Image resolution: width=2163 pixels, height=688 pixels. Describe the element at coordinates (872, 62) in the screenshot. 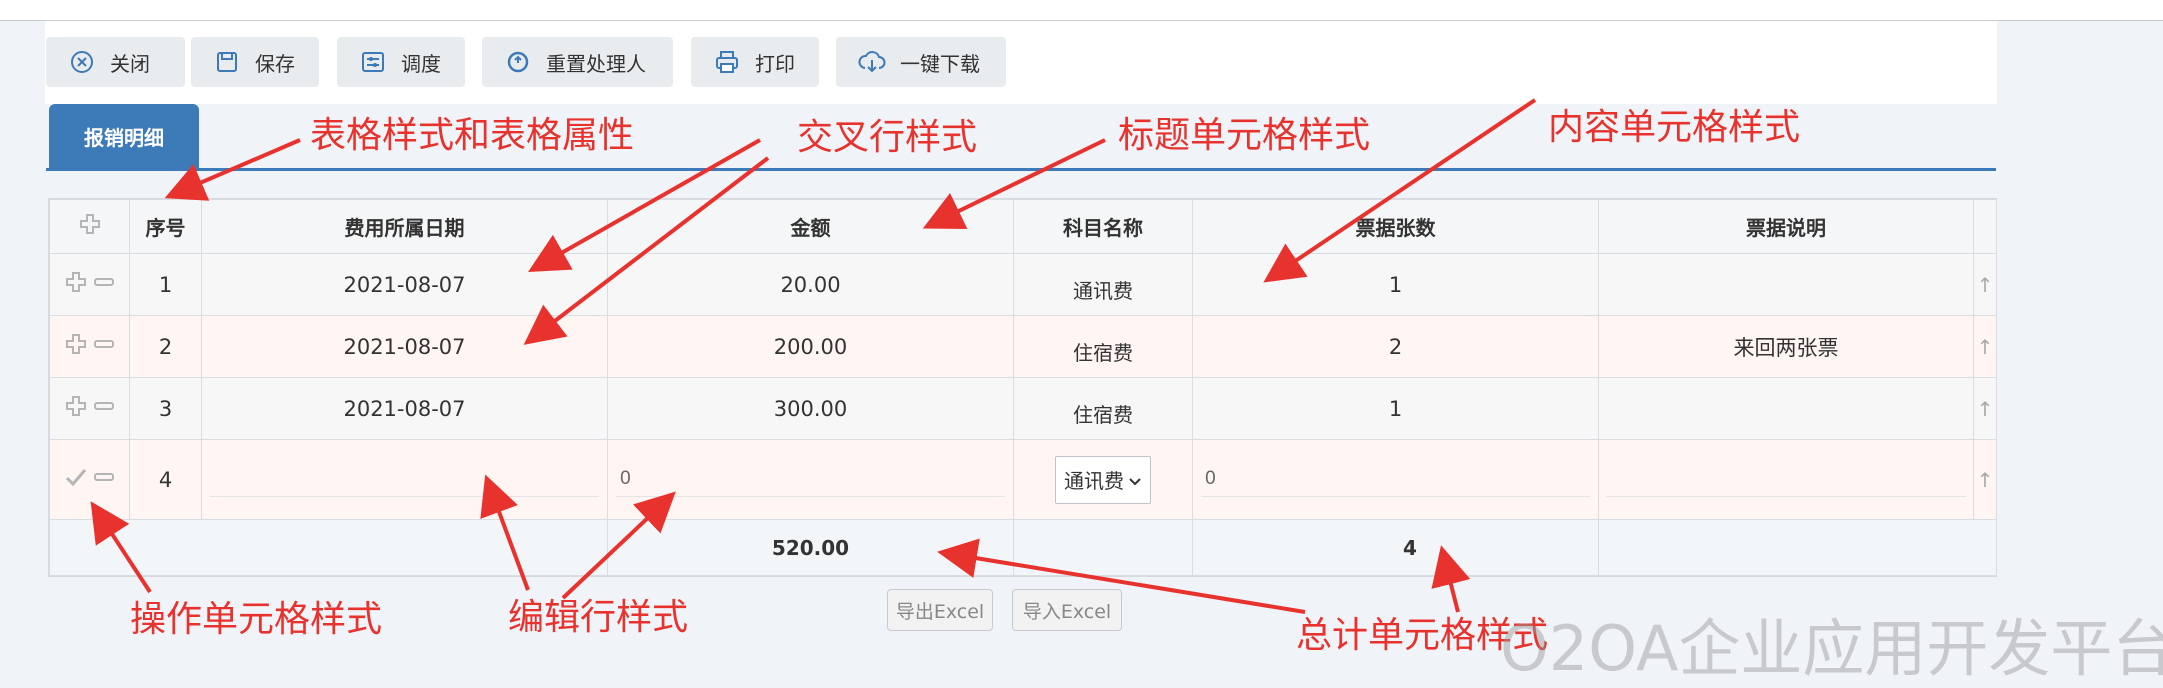

I see `cloud-download-icon` at that location.